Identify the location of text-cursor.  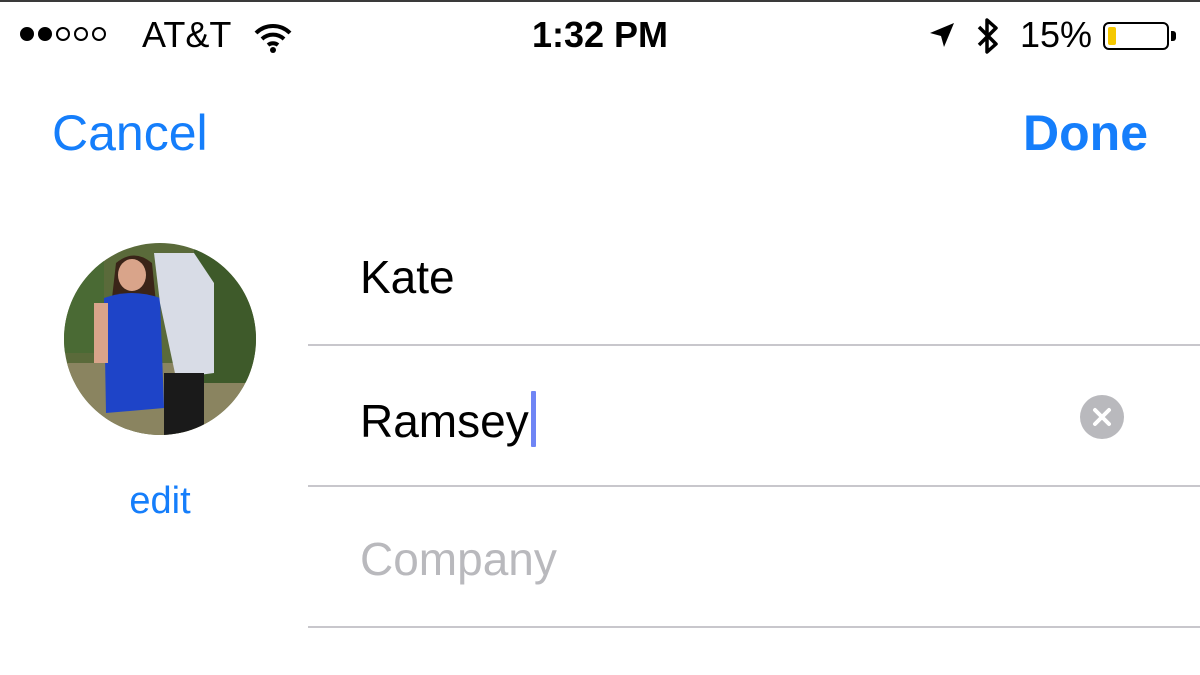
(533, 419).